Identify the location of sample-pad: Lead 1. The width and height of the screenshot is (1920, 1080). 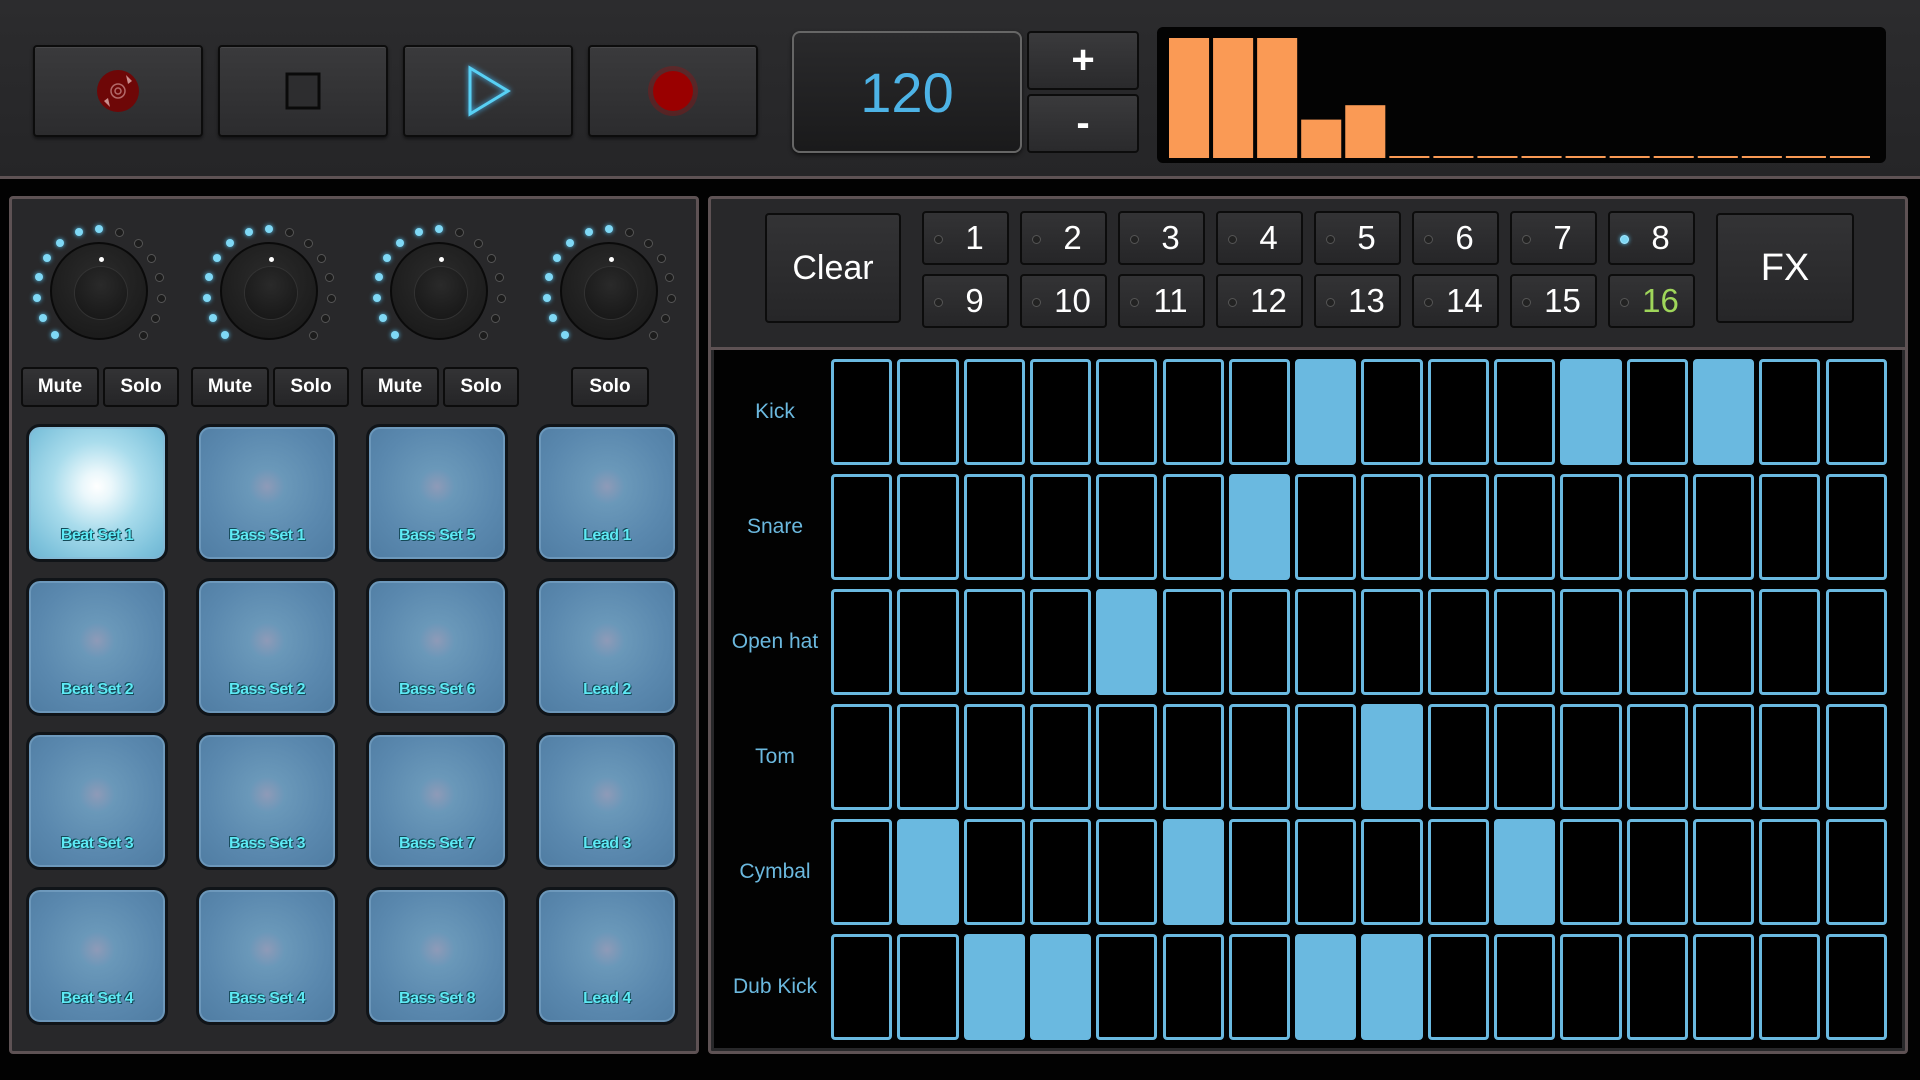
(607, 493).